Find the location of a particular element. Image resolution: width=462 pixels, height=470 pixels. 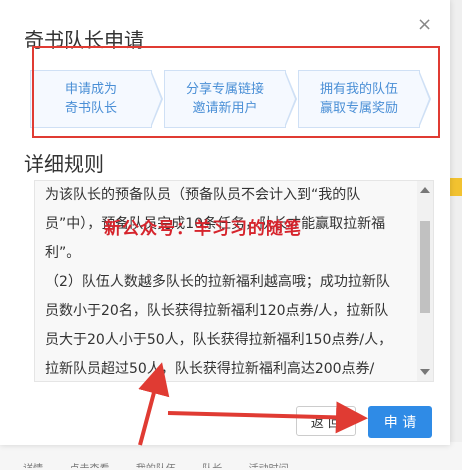

annotation-arrow-right is located at coordinates (267, 417).